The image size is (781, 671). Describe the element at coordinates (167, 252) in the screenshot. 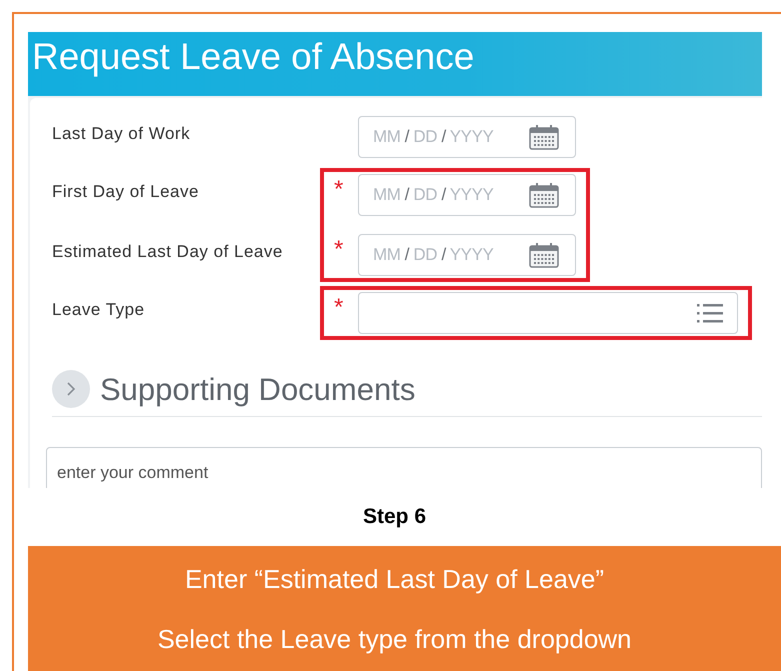

I see `field-label: Estimated Last Day of Leave` at that location.